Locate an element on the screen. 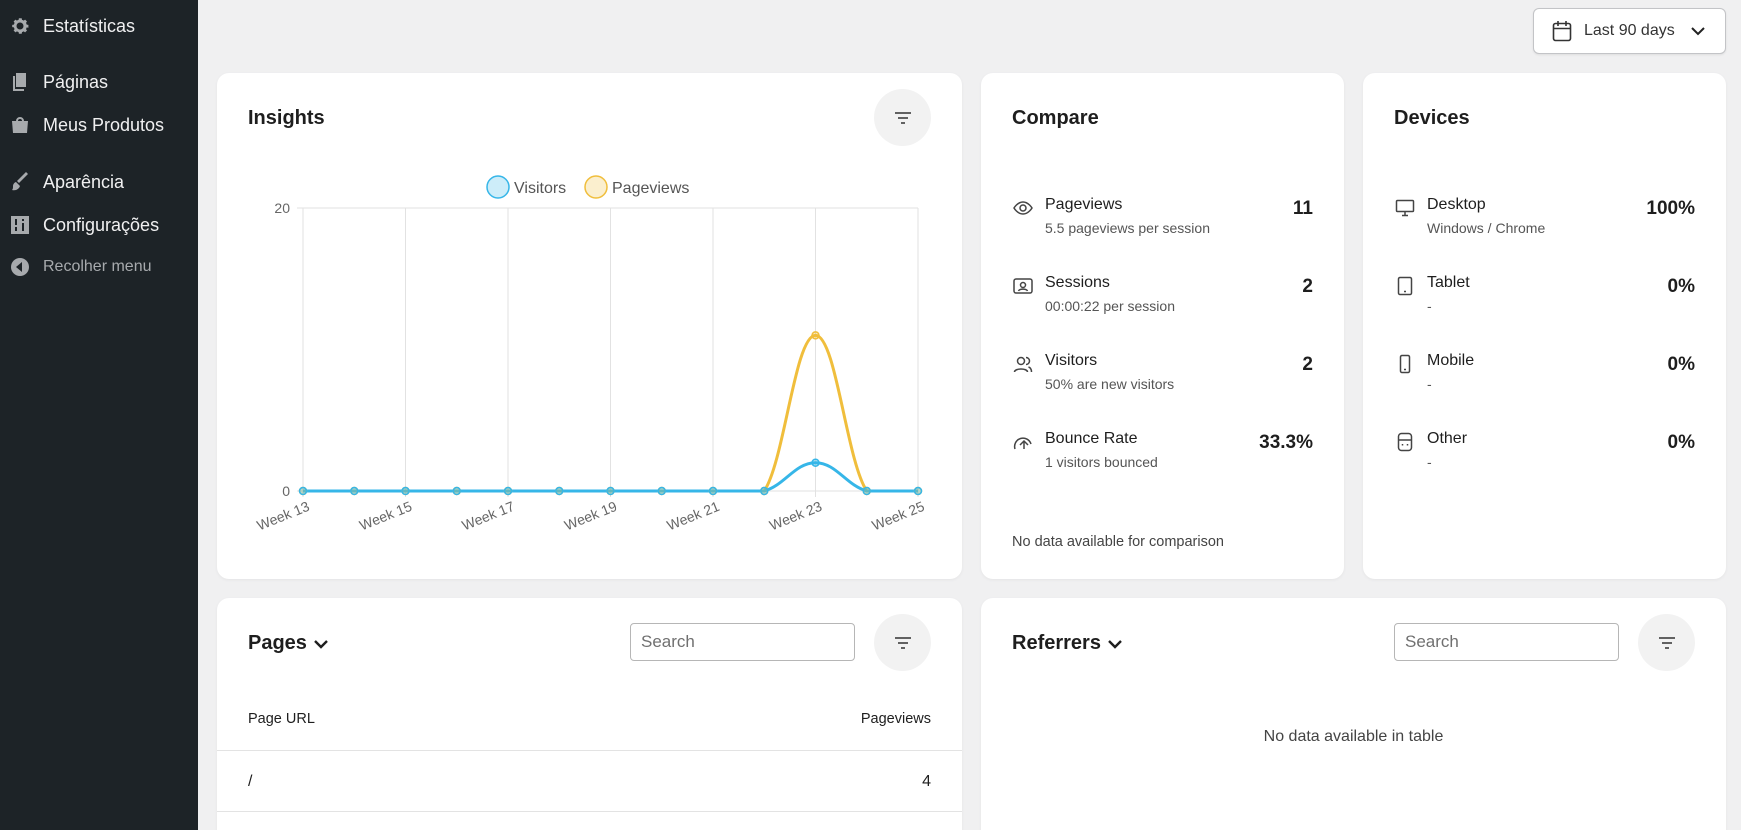  device-sub: Windows / Chrome is located at coordinates (1486, 228).